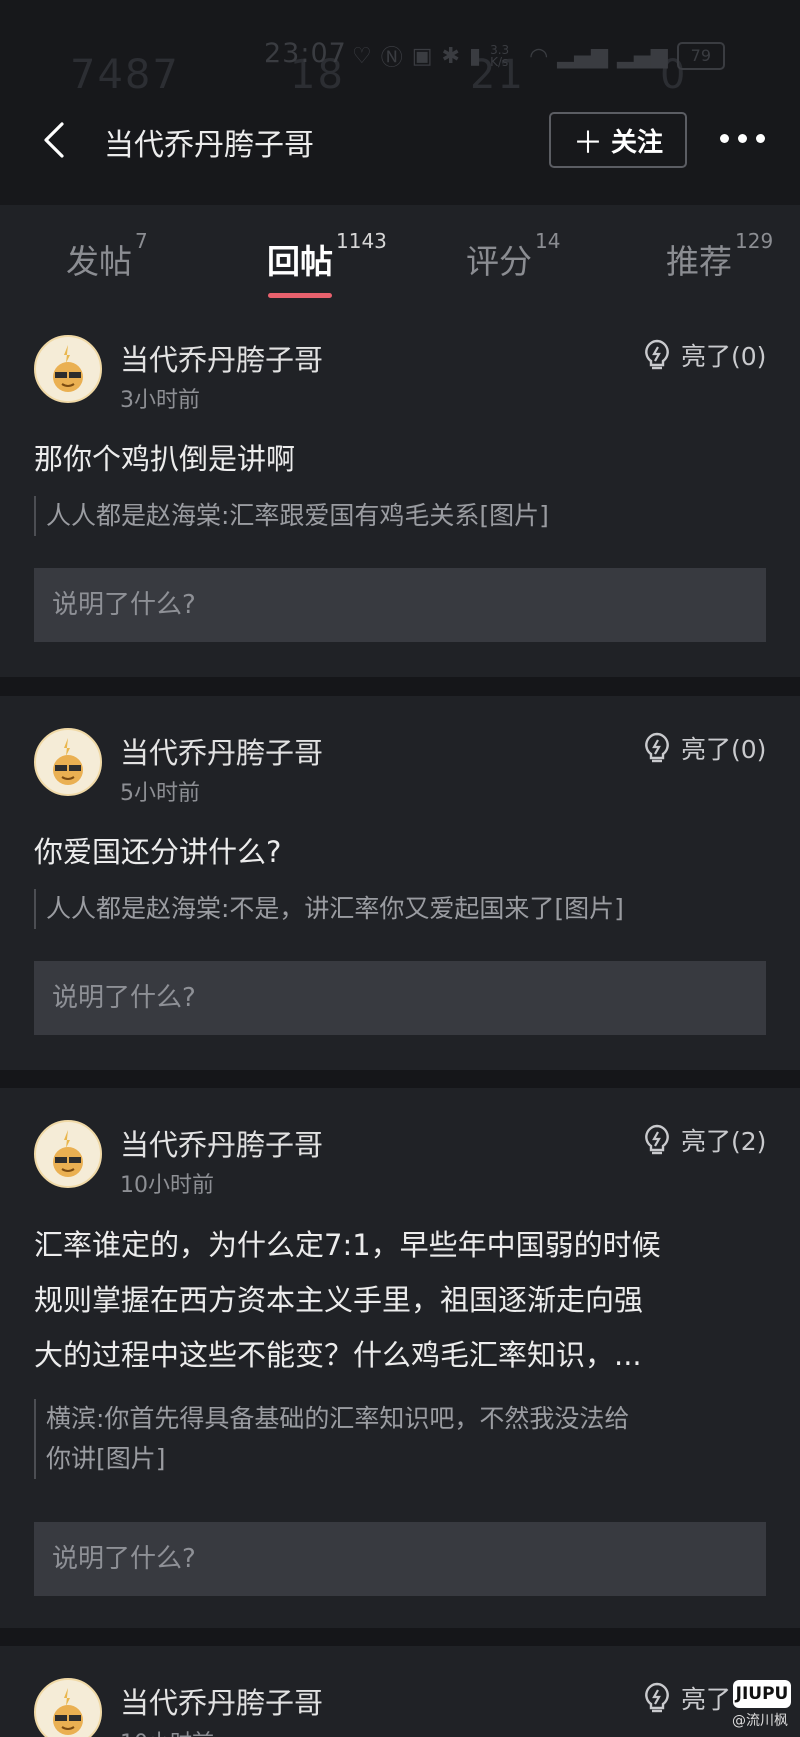 The image size is (800, 1737). What do you see at coordinates (587, 143) in the screenshot?
I see `plus-icon: ＋` at bounding box center [587, 143].